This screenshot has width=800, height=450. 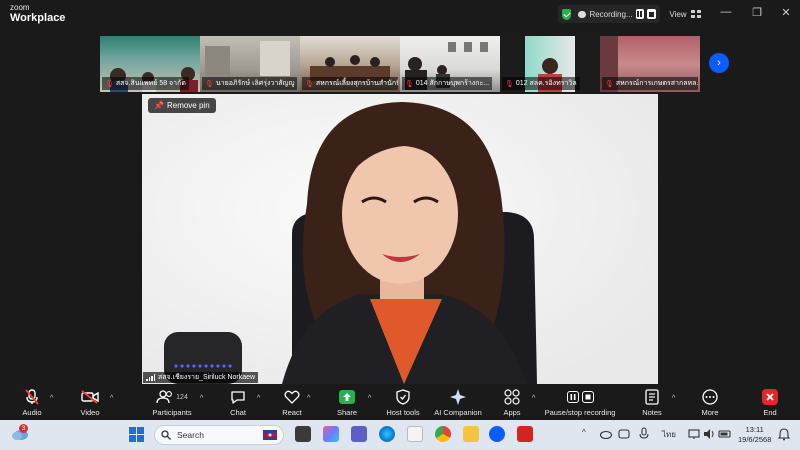 What do you see at coordinates (709, 434) in the screenshot?
I see `volume-icon` at bounding box center [709, 434].